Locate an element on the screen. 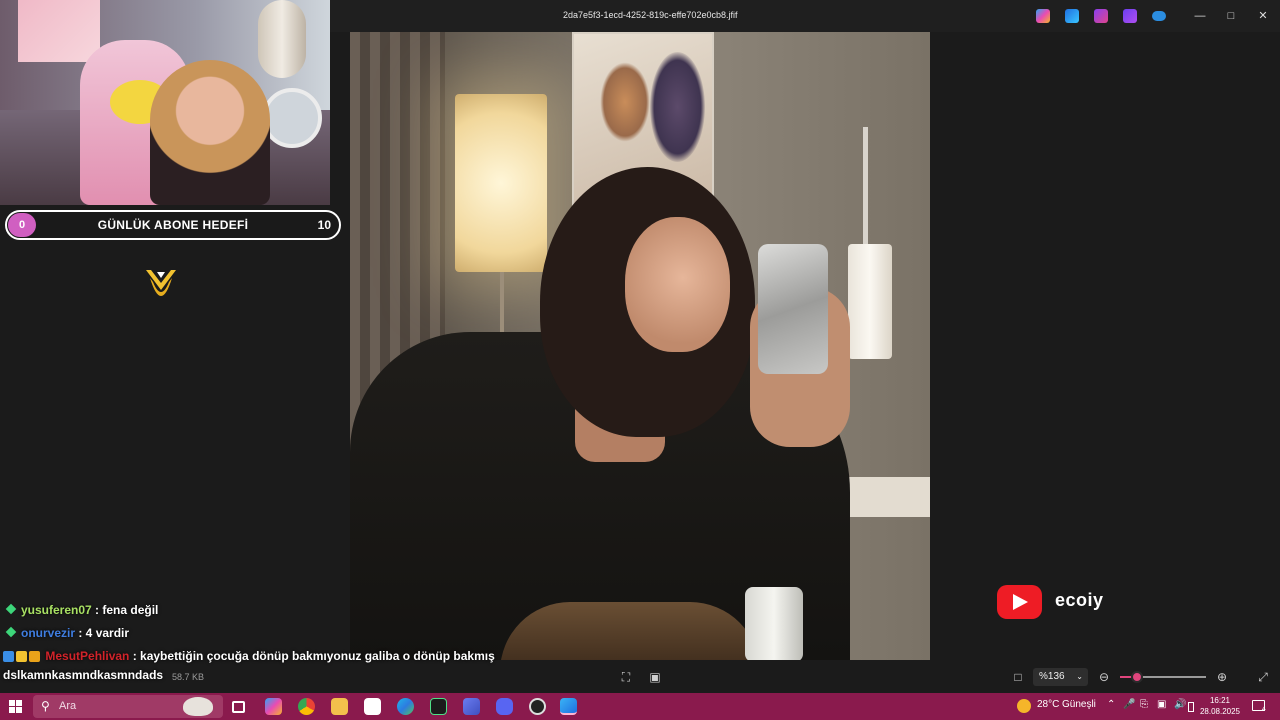  microphone-icon: 🎤 is located at coordinates (1129, 704).